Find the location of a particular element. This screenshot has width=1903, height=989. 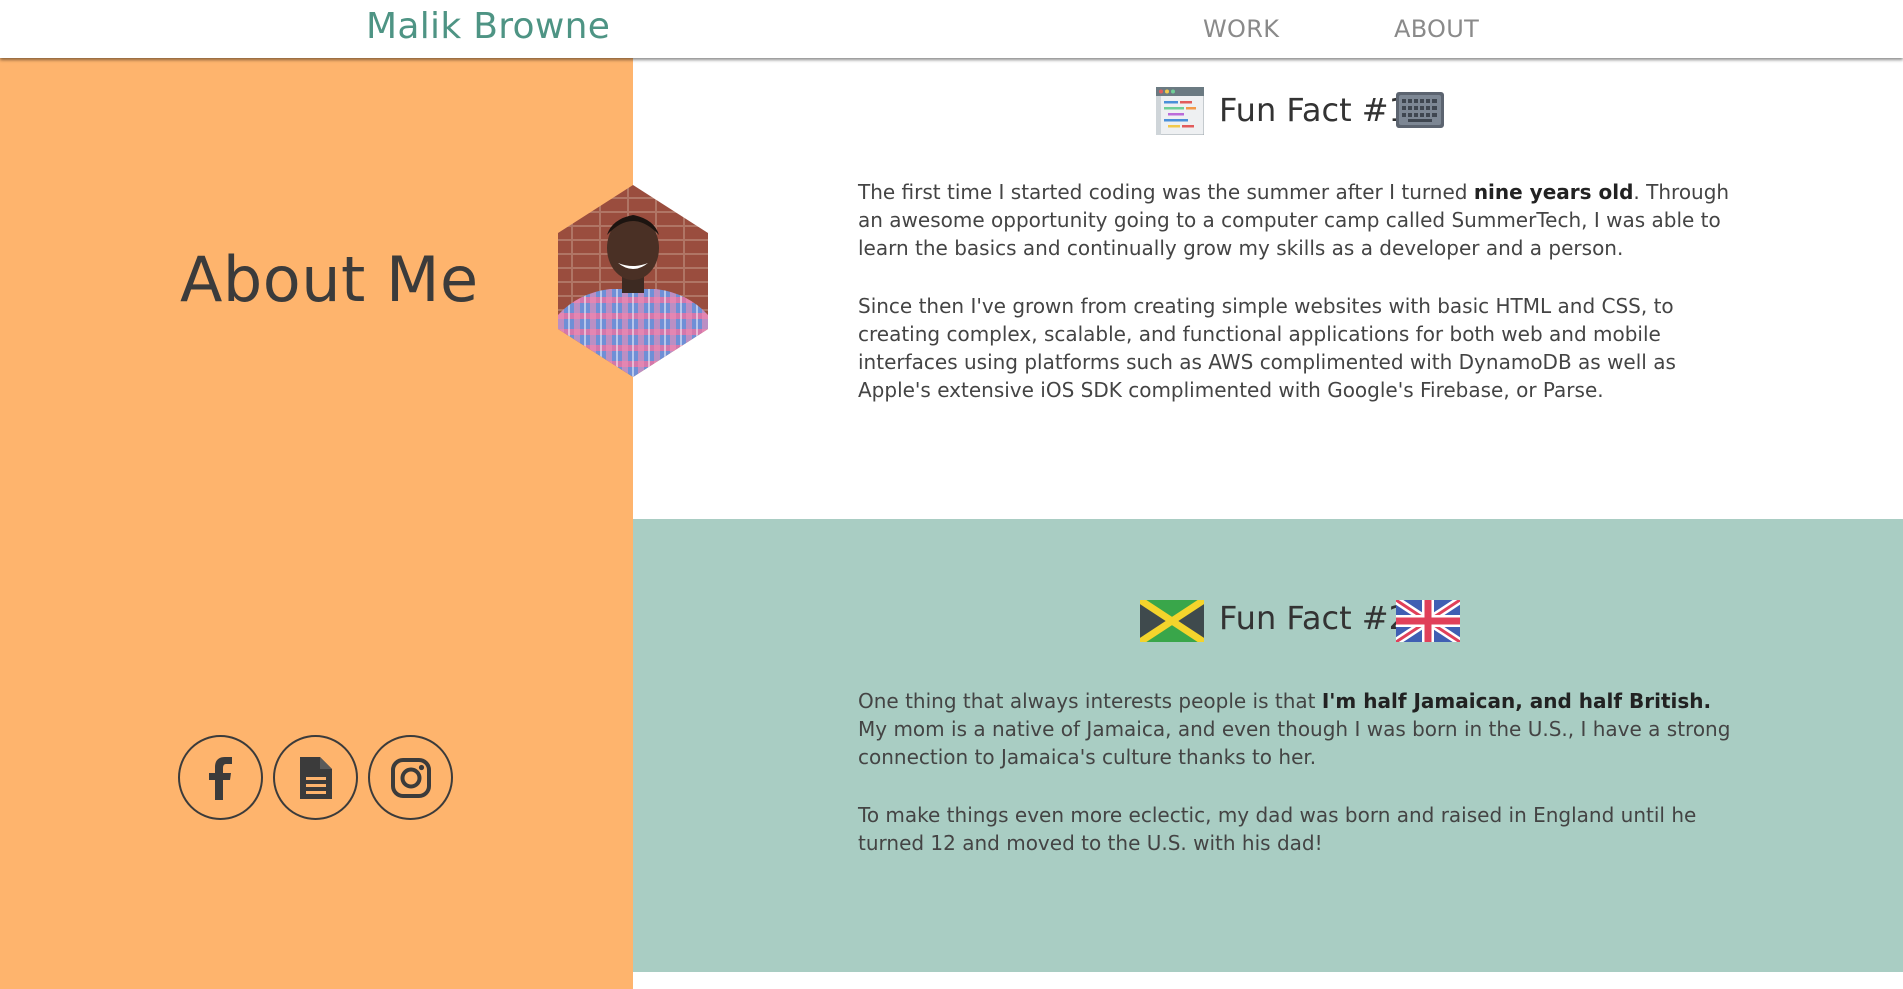

keyboard-icon is located at coordinates (1420, 110).